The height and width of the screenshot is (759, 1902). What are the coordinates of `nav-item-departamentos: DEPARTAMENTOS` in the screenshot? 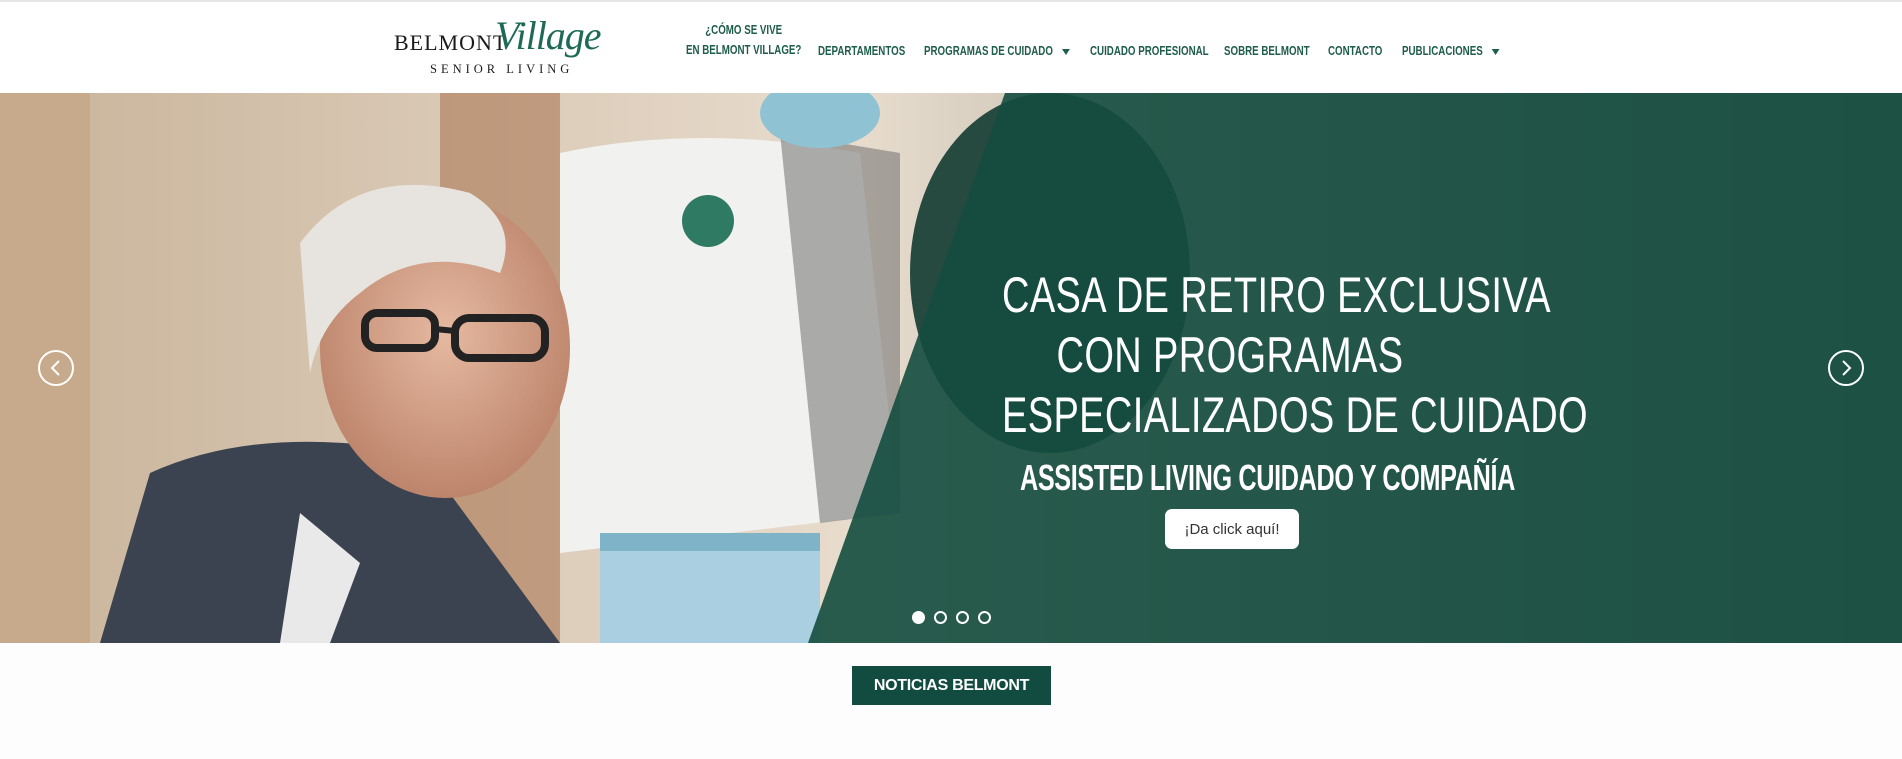 It's located at (861, 51).